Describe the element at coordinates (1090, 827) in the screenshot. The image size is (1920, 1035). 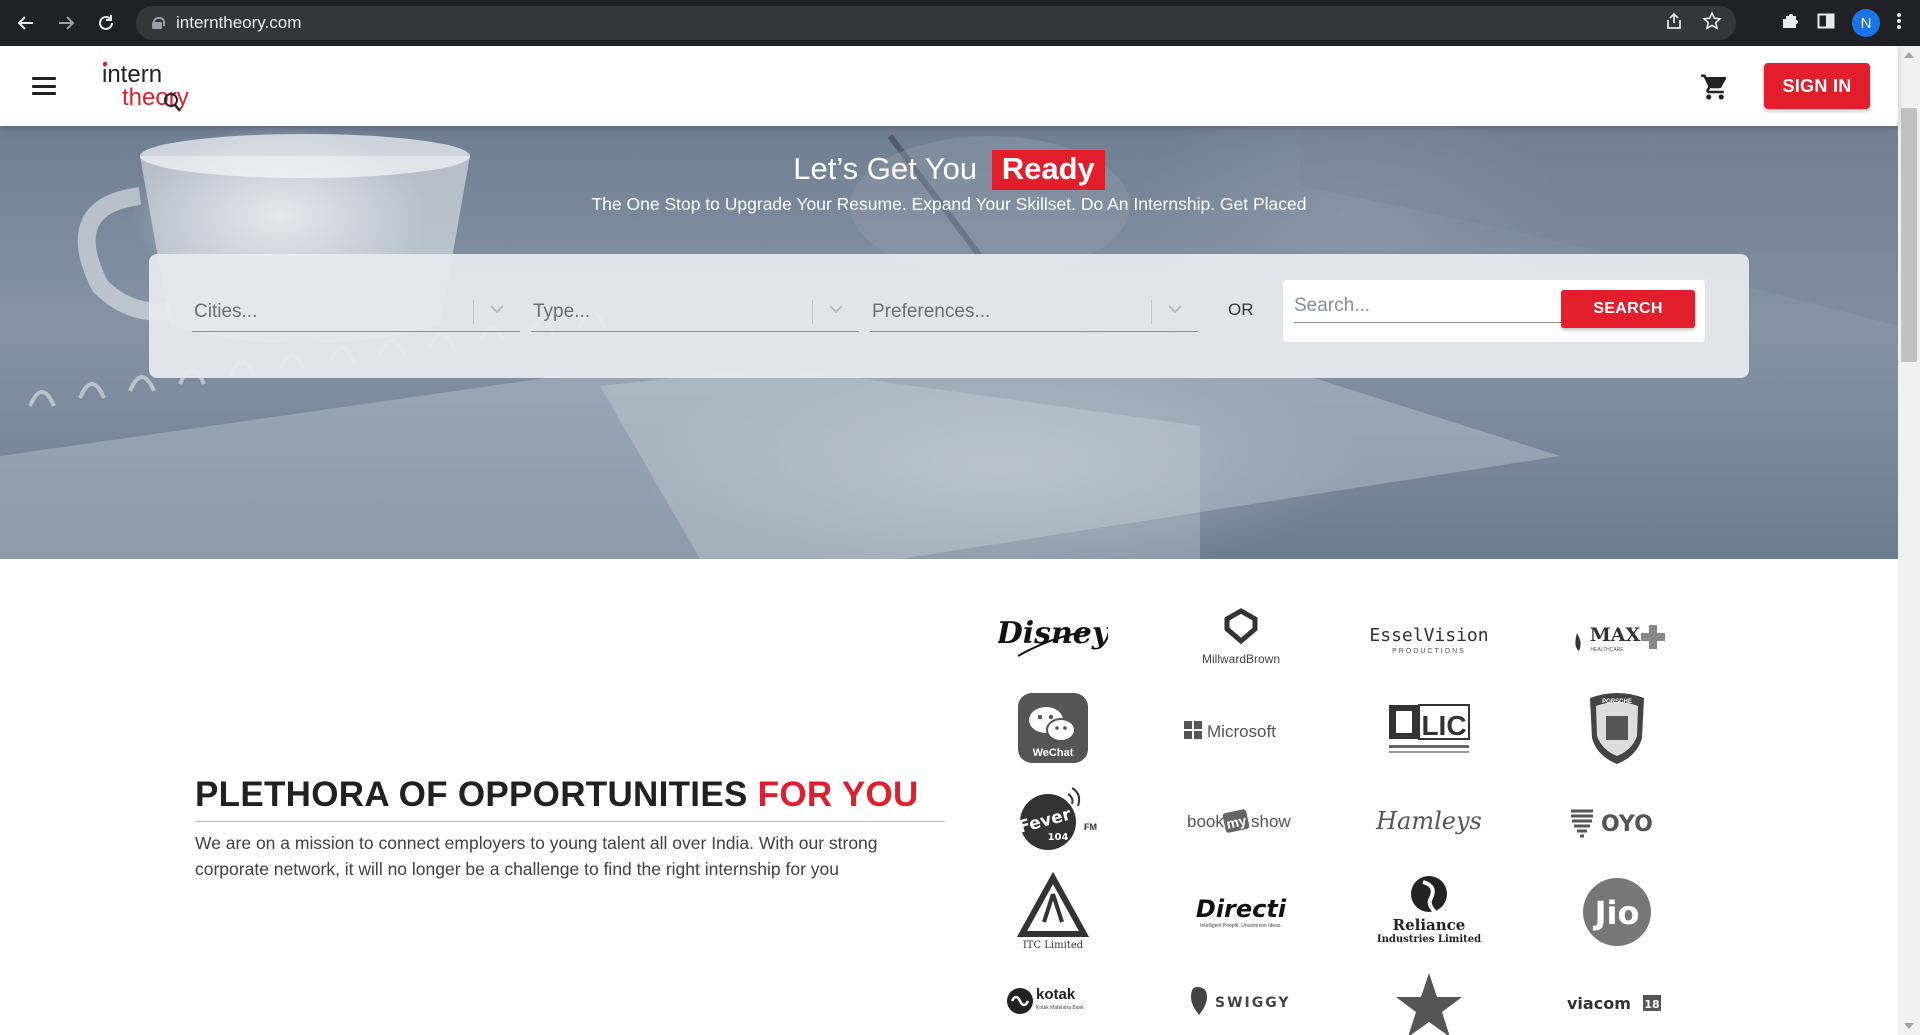
I see `svg-text: FM` at that location.